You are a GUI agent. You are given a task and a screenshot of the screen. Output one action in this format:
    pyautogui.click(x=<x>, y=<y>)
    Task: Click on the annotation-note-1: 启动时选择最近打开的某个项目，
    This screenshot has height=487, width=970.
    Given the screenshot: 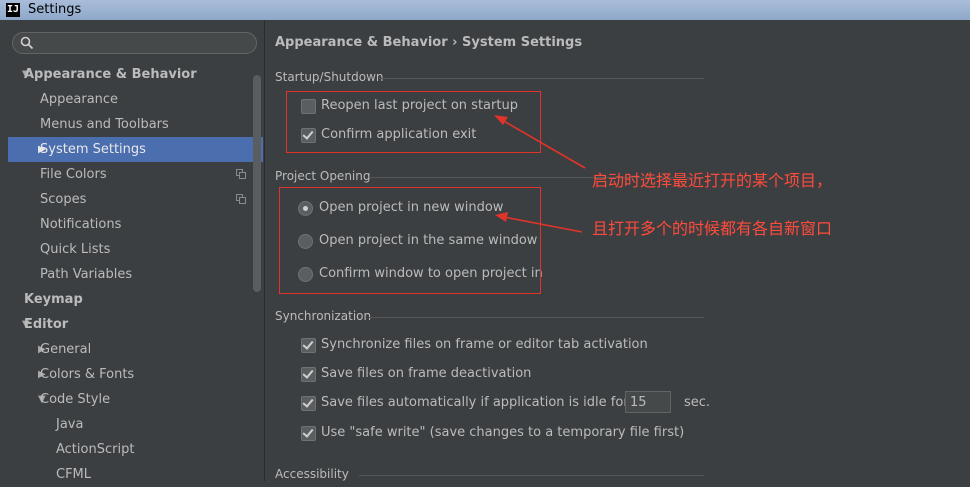 What is the action you would take?
    pyautogui.click(x=712, y=180)
    